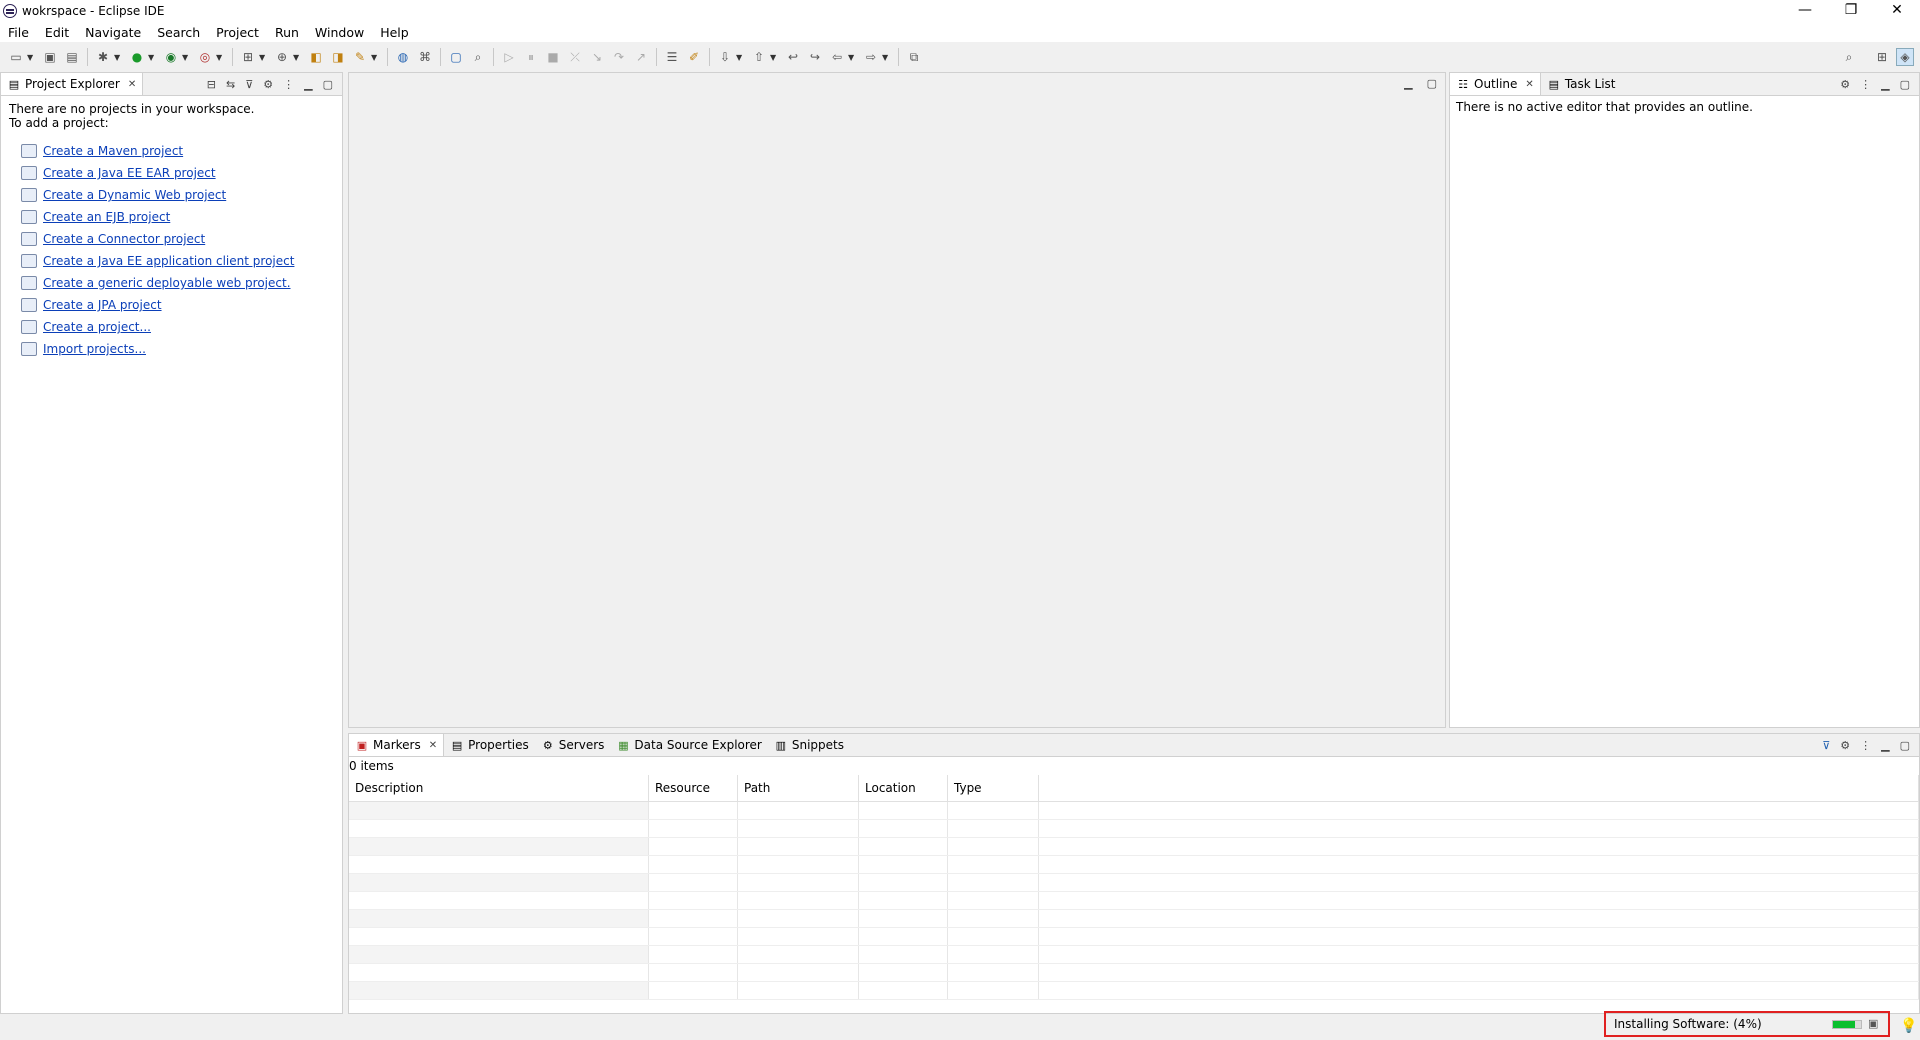  Describe the element at coordinates (693, 788) in the screenshot. I see `column-resource: Resource` at that location.